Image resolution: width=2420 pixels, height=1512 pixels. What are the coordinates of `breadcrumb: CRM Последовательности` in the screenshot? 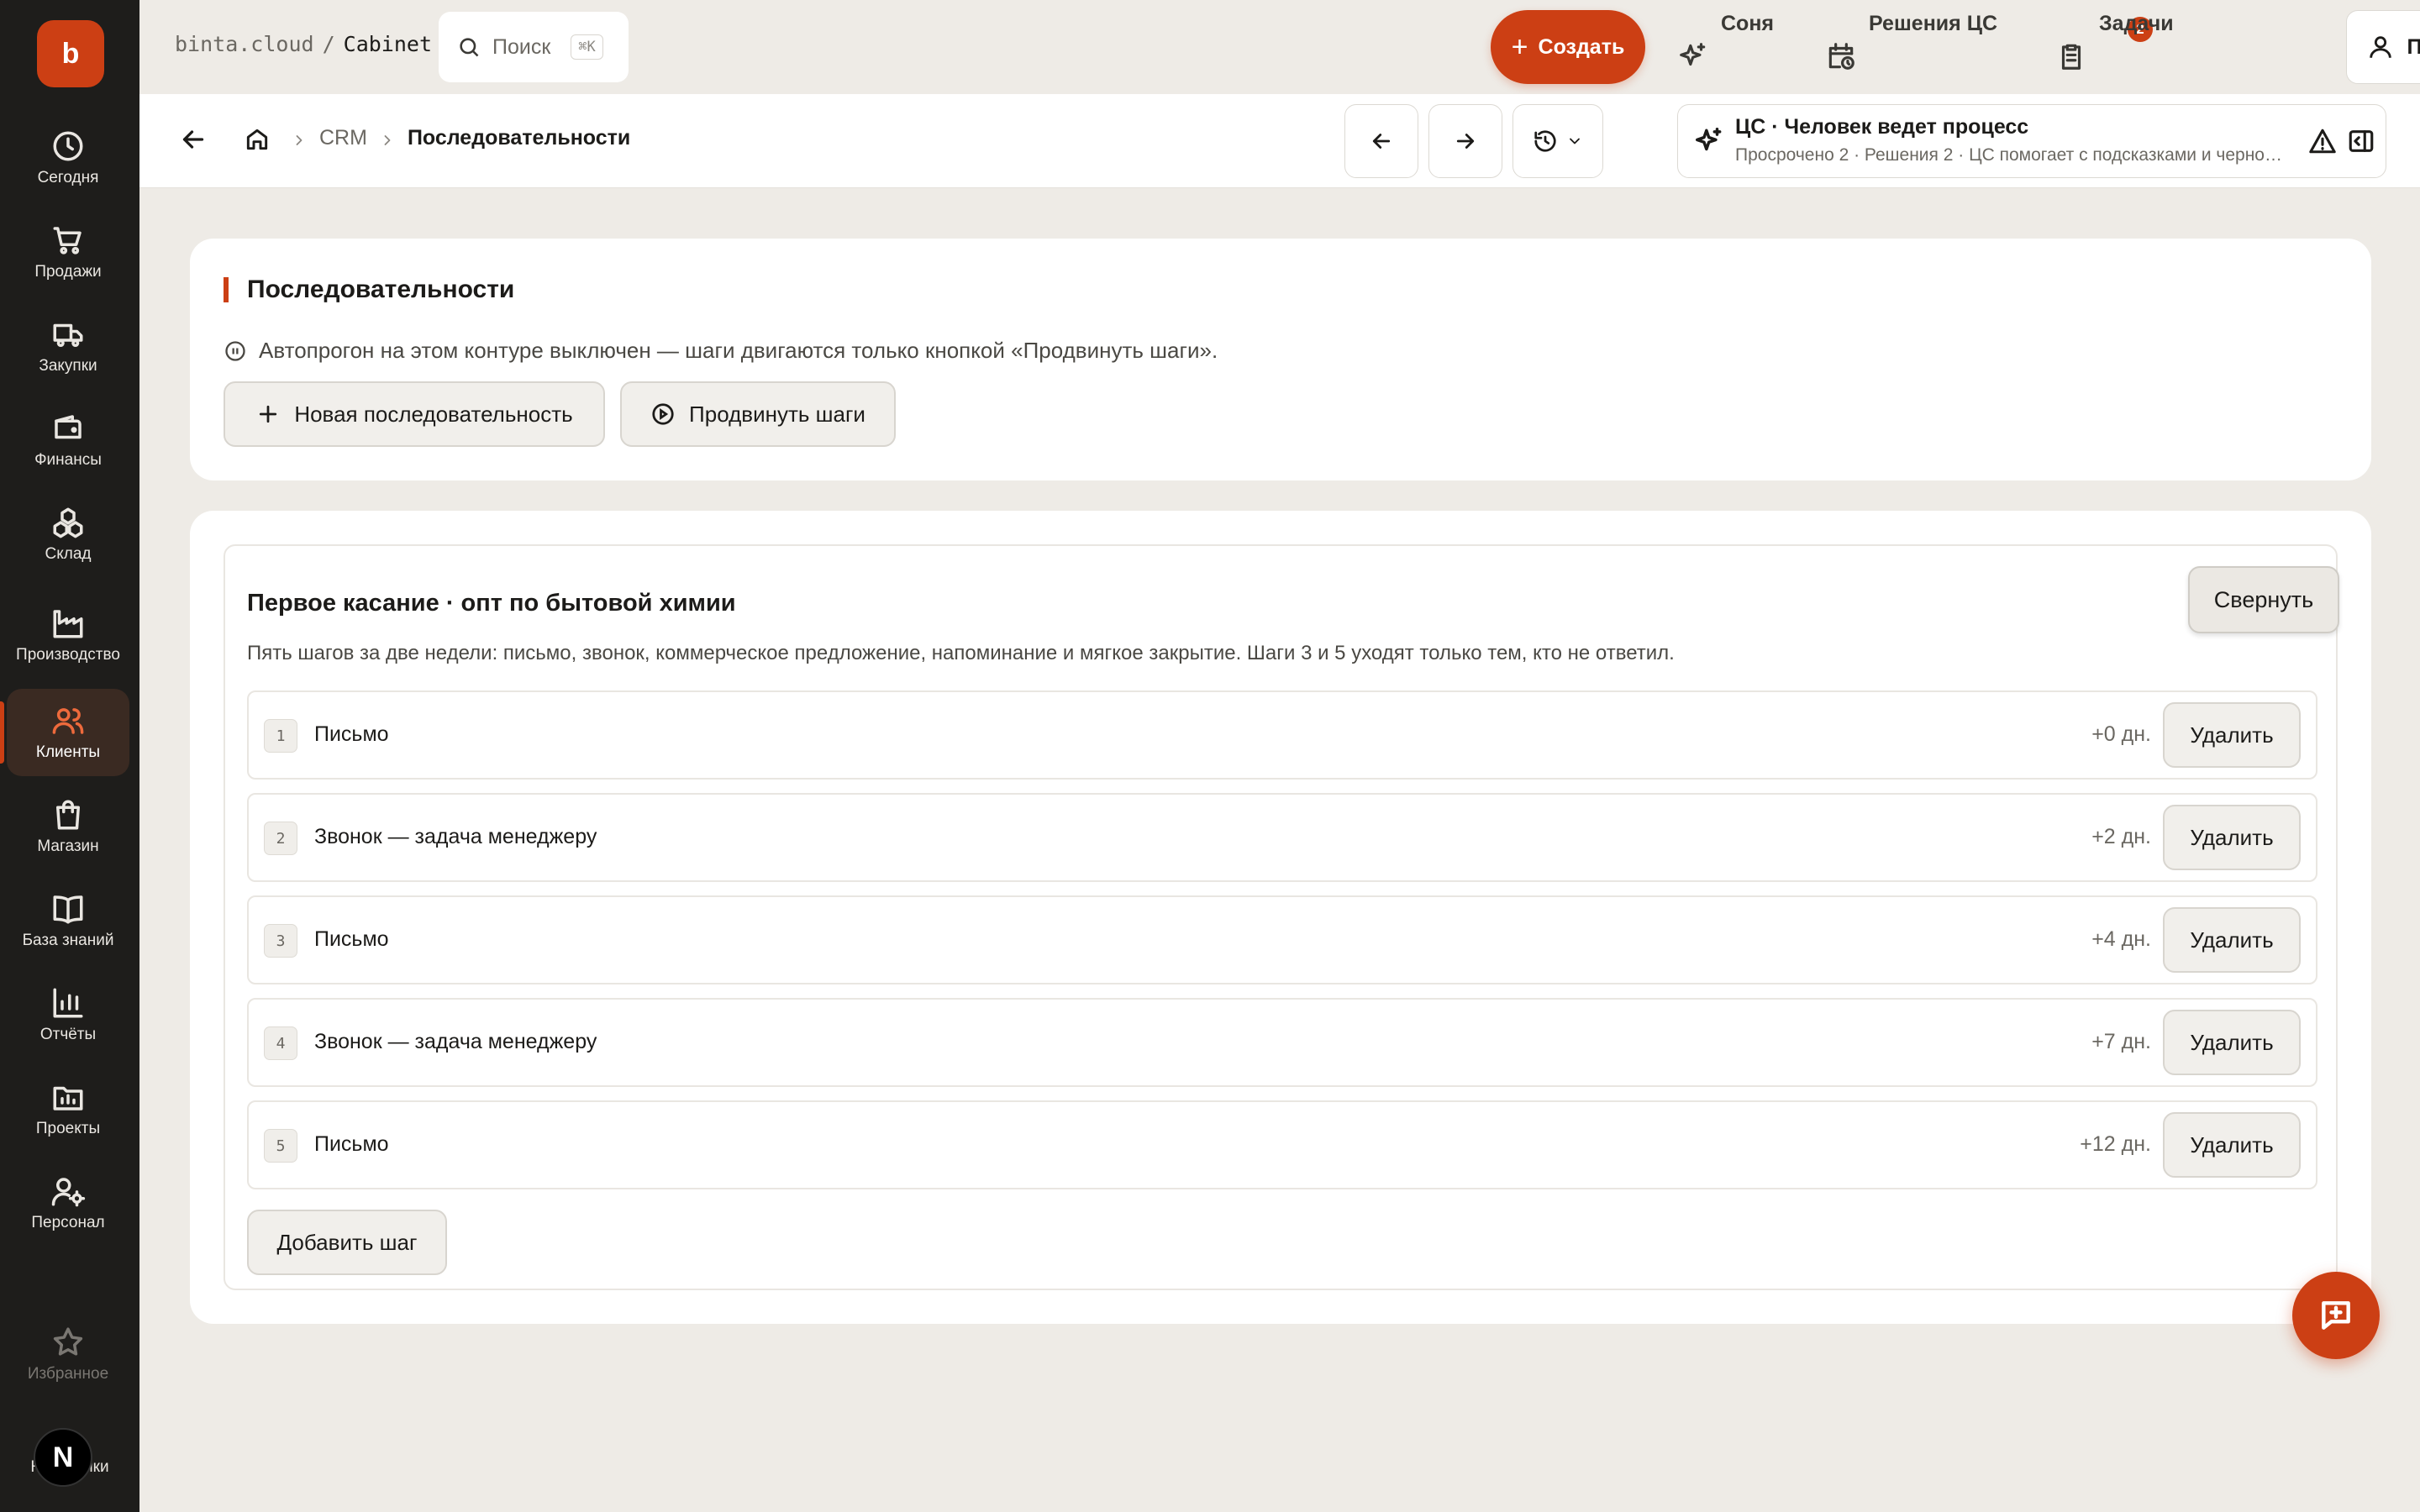 It's located at (461, 138).